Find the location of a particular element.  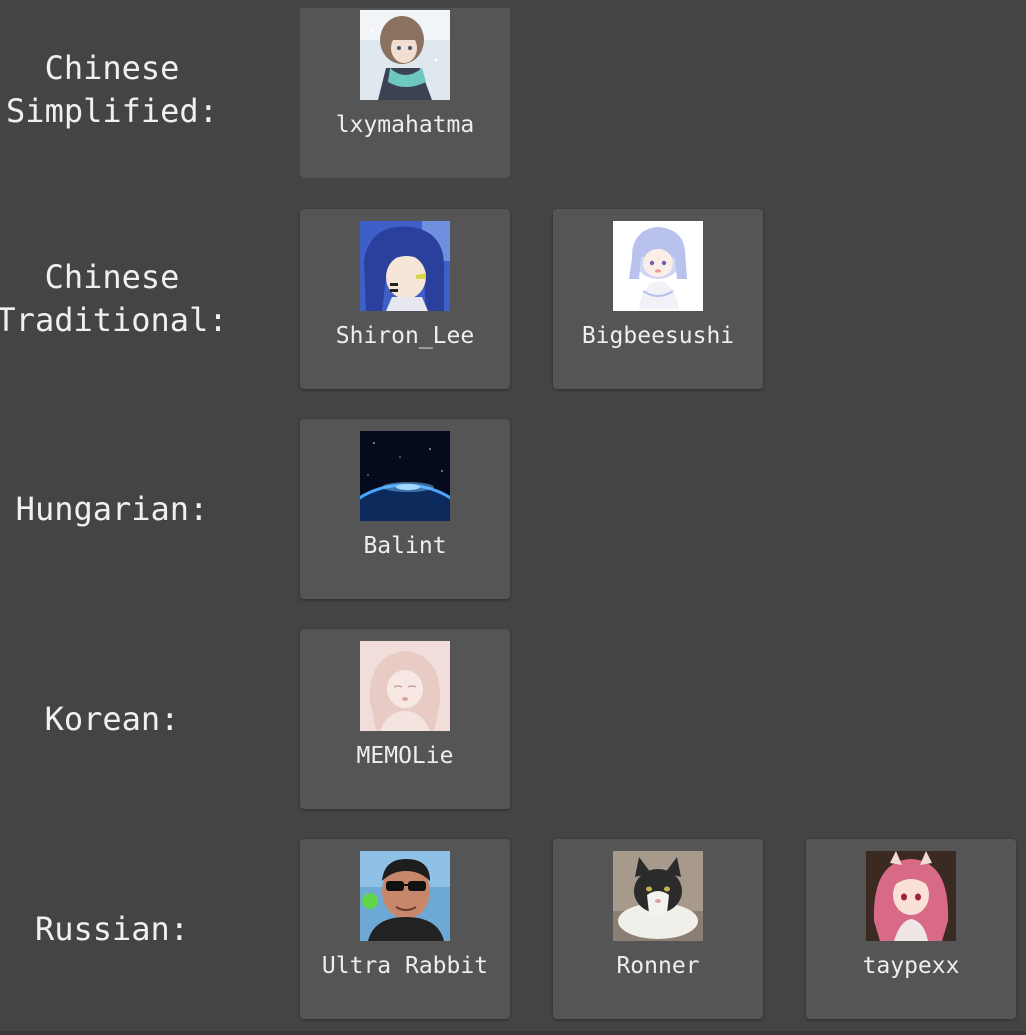

translator-name: MEMOLie is located at coordinates (405, 756).